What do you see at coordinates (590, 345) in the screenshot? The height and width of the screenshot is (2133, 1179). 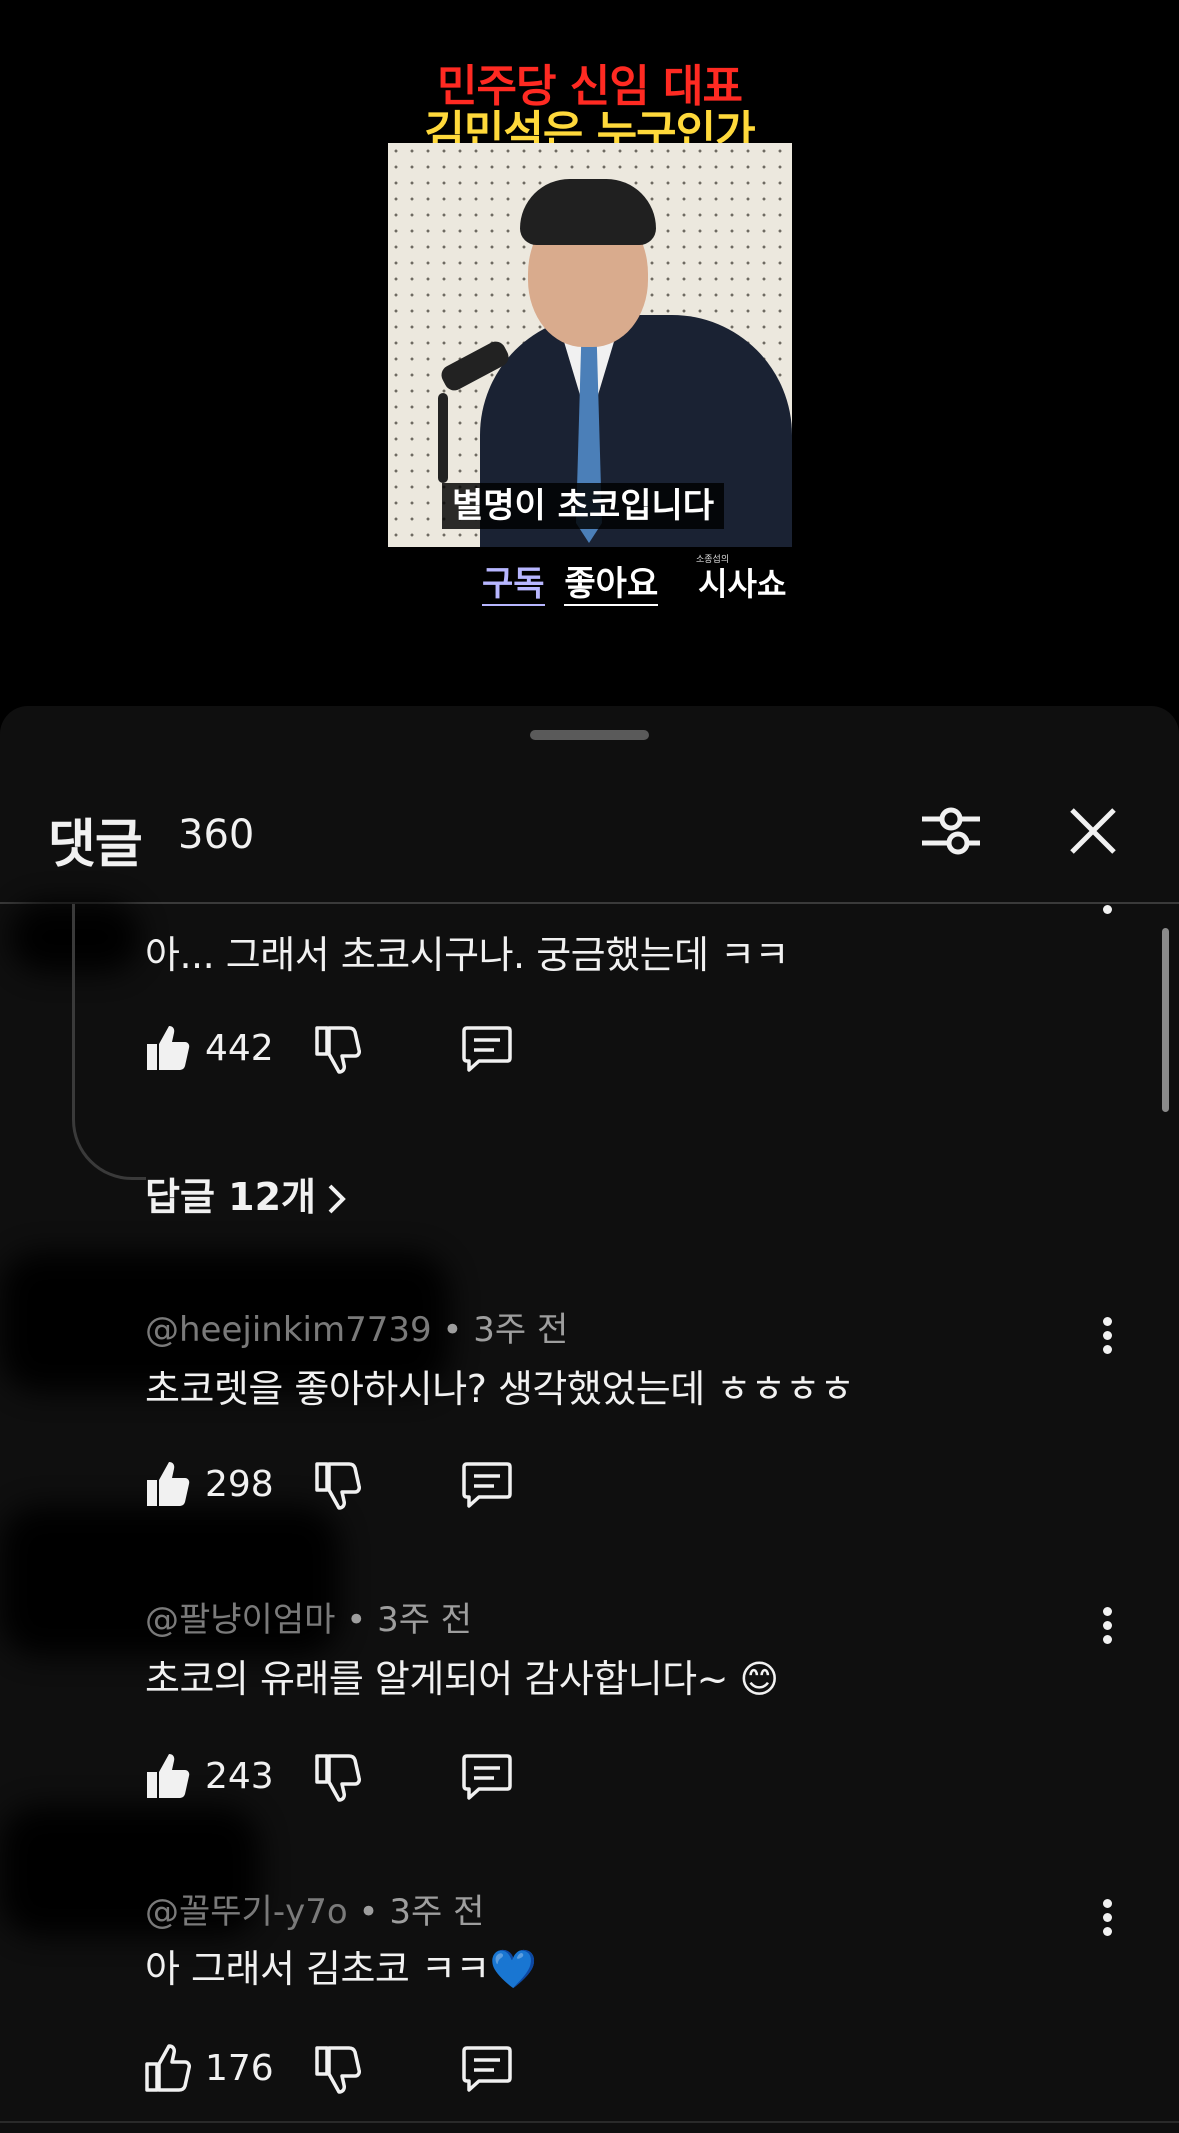 I see `video-frame: 별명이 초코입니다` at bounding box center [590, 345].